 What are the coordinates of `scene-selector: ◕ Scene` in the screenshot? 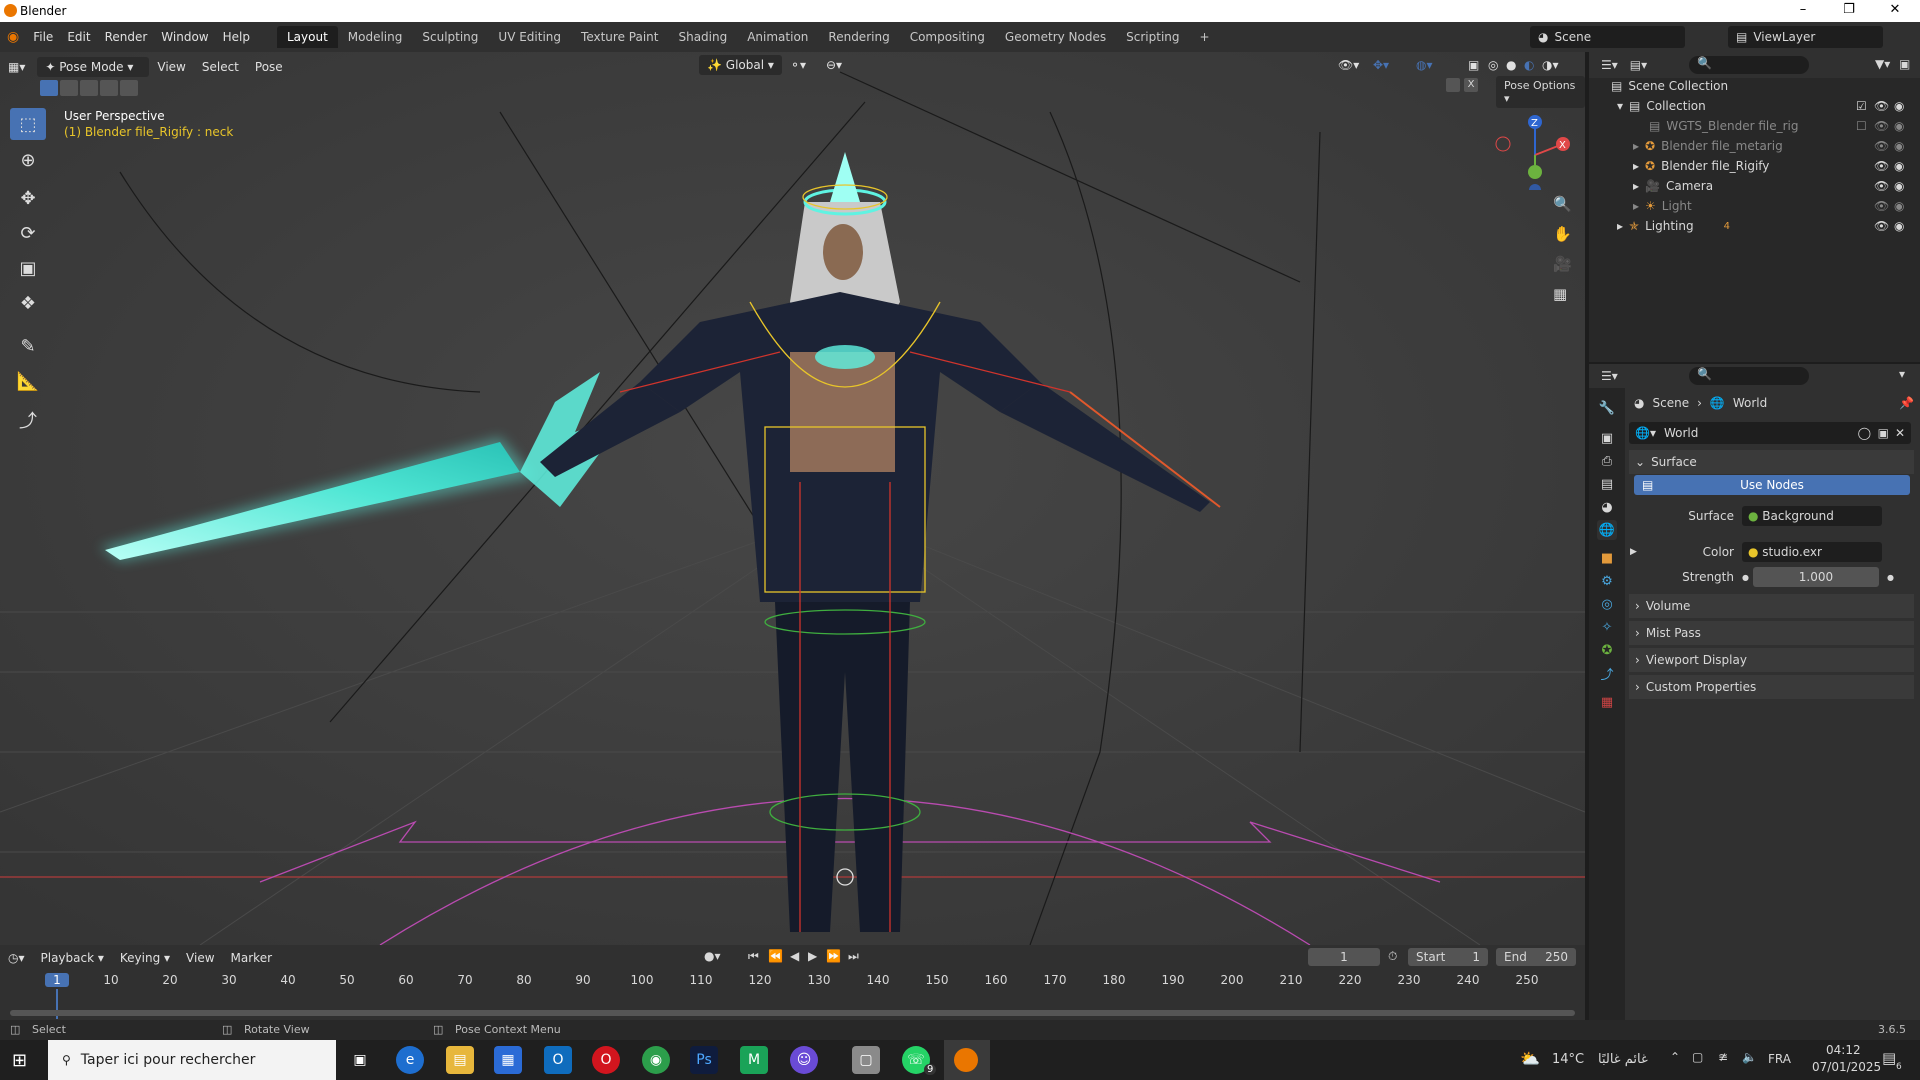 It's located at (1607, 37).